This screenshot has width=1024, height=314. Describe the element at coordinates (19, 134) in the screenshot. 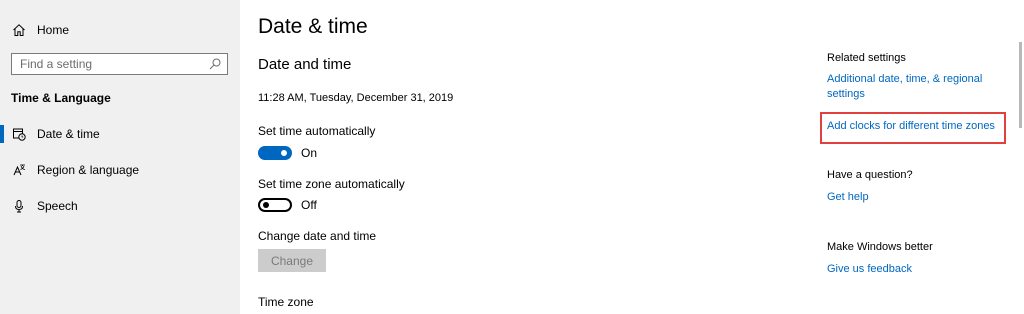

I see `clock-calendar-icon` at that location.